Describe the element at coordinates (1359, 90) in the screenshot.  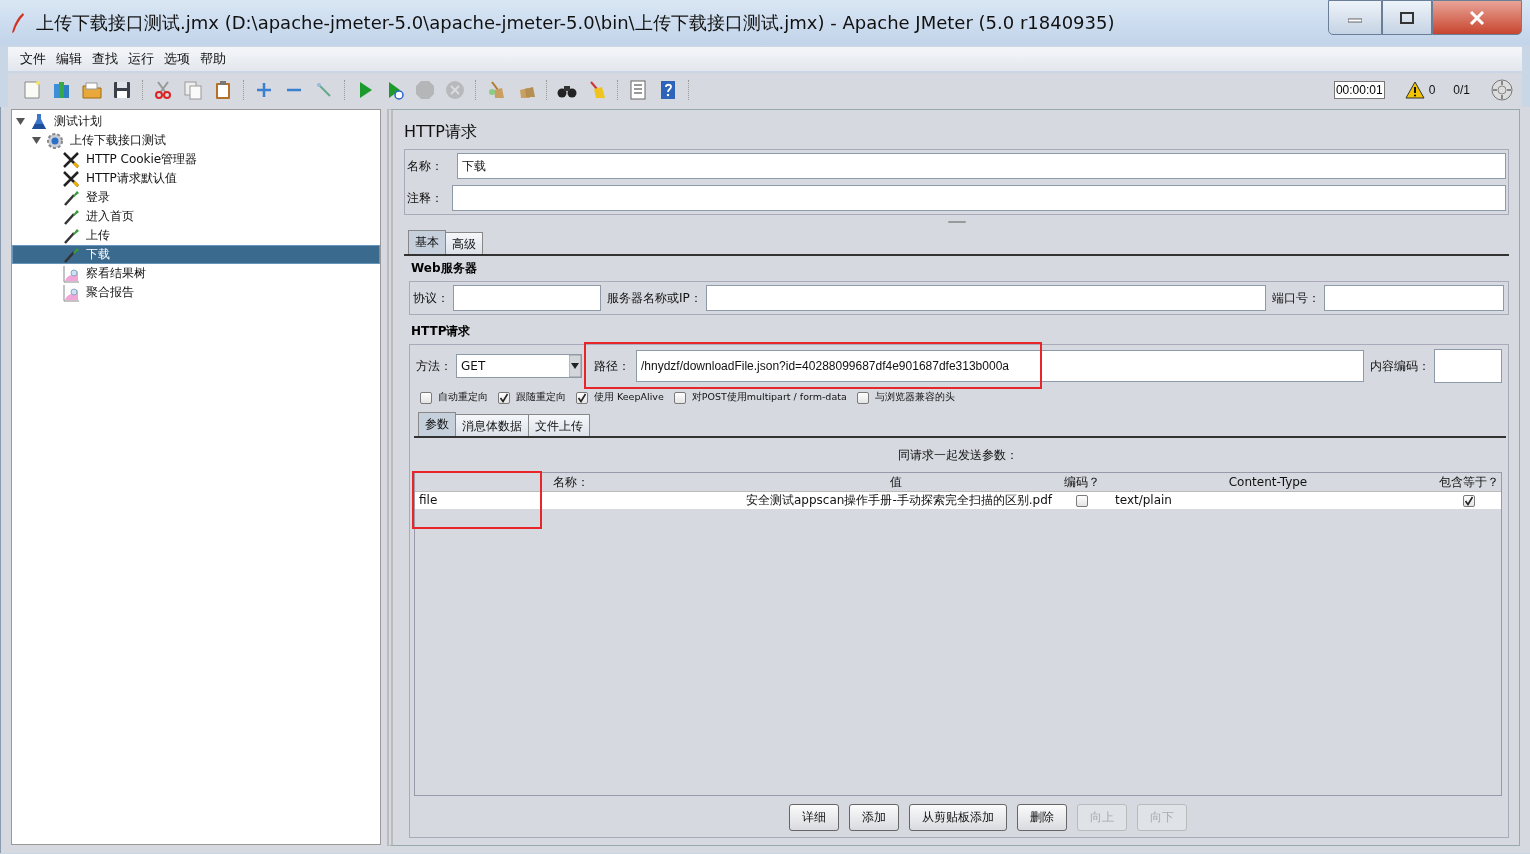
I see `elapsed-time: 00:00:01` at that location.